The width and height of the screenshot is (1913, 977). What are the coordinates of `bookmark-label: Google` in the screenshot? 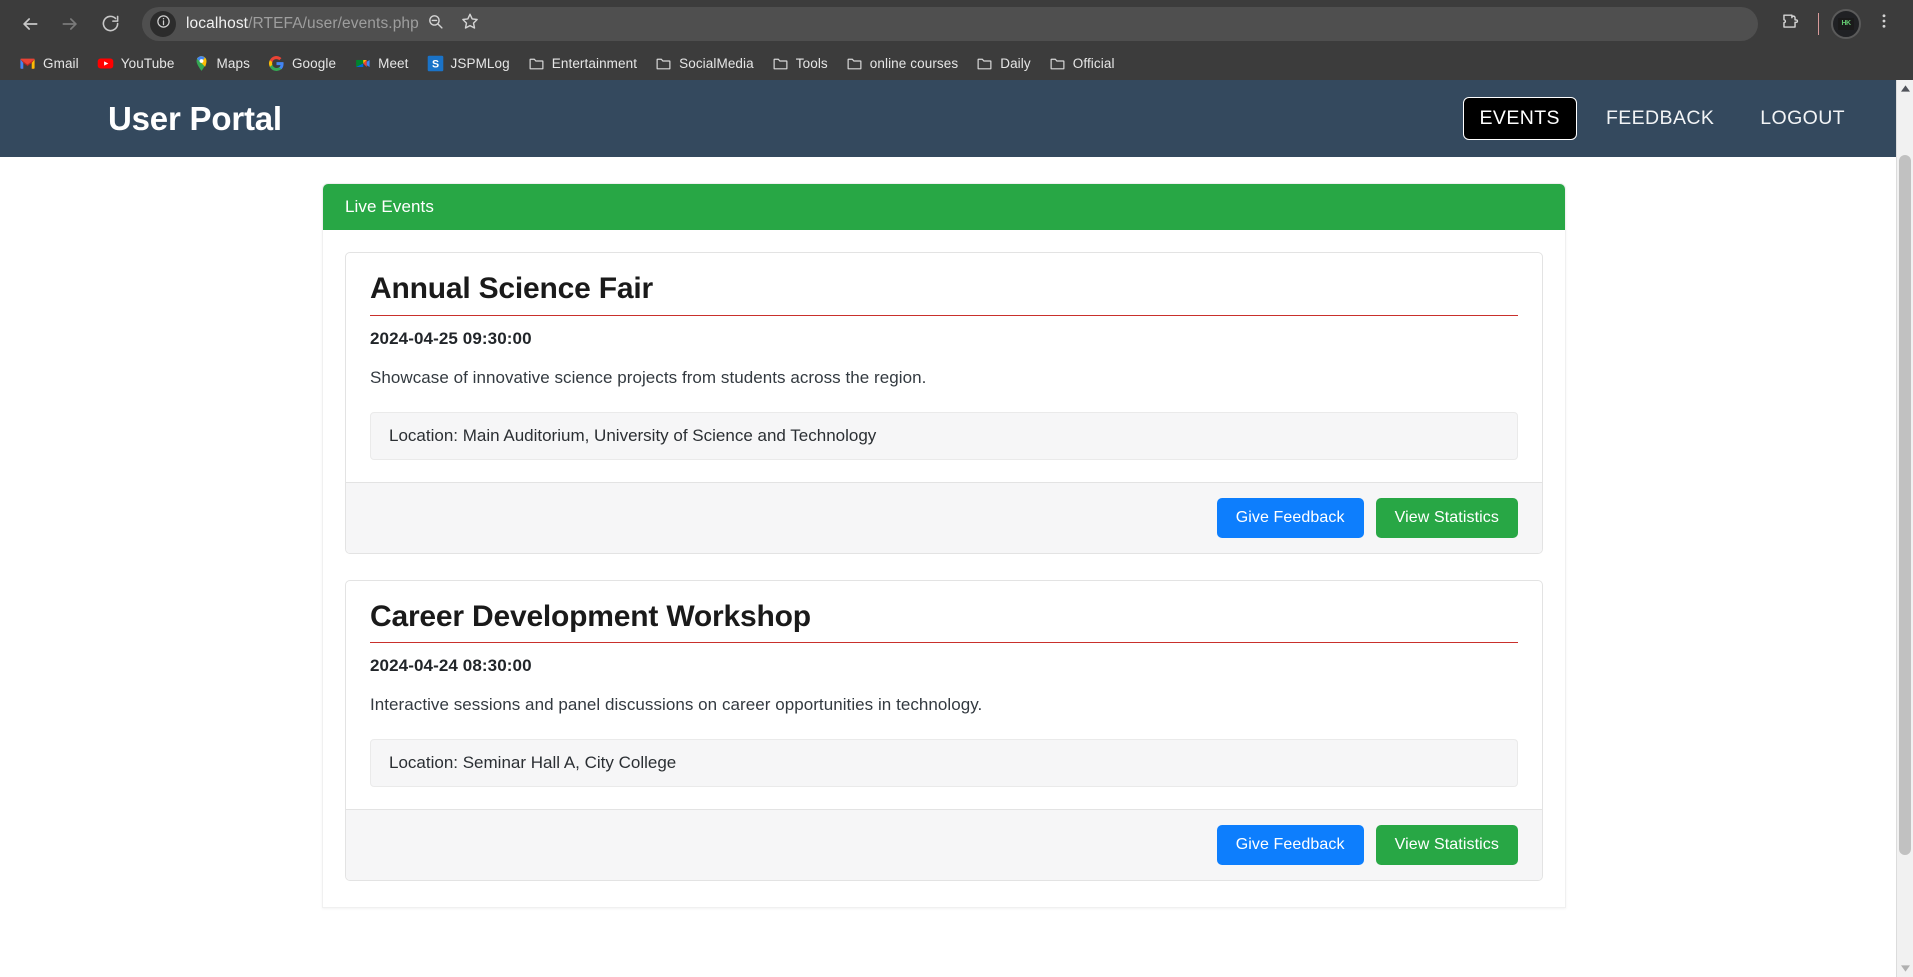 It's located at (314, 63).